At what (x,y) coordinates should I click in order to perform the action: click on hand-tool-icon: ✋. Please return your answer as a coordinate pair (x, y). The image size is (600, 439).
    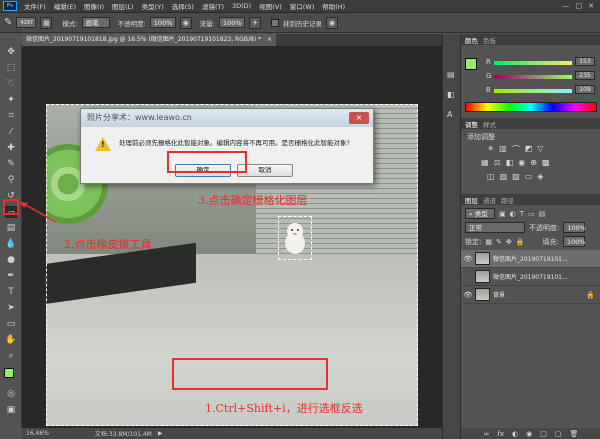
    Looking at the image, I should click on (11, 340).